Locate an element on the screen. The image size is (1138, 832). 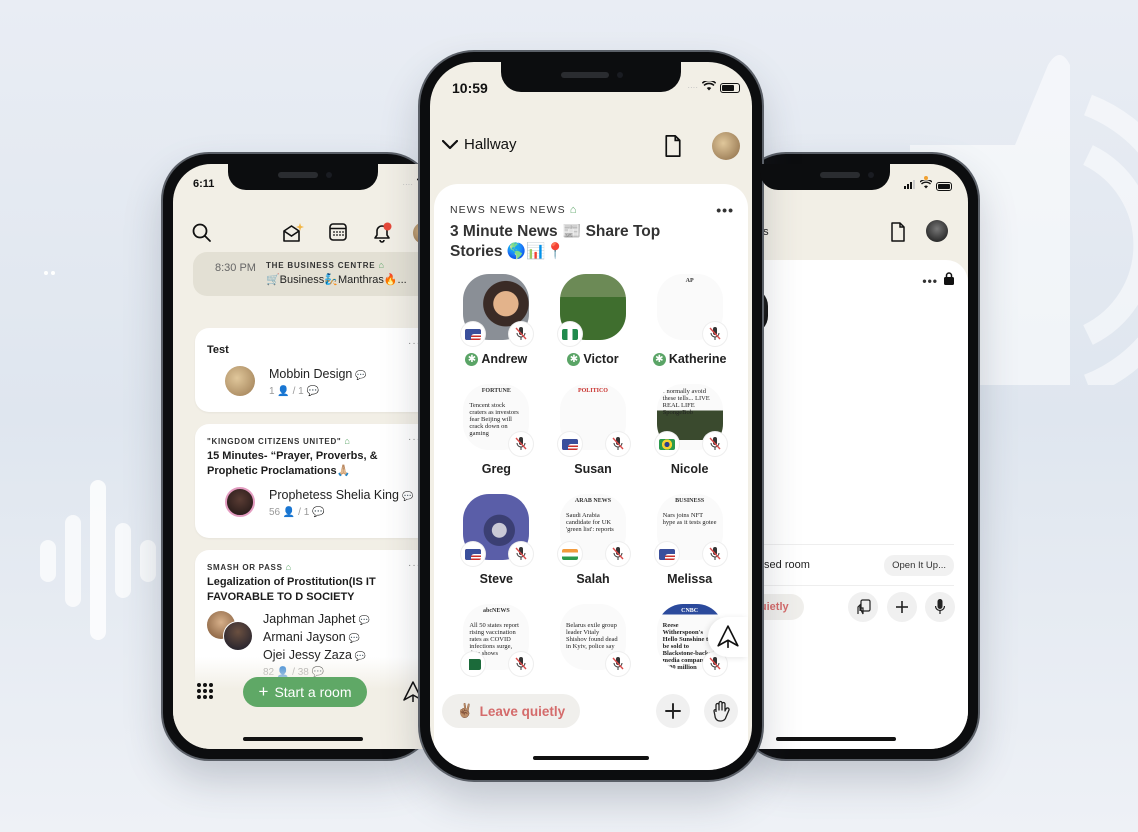
flag-in-icon is located at coordinates (569, 554).